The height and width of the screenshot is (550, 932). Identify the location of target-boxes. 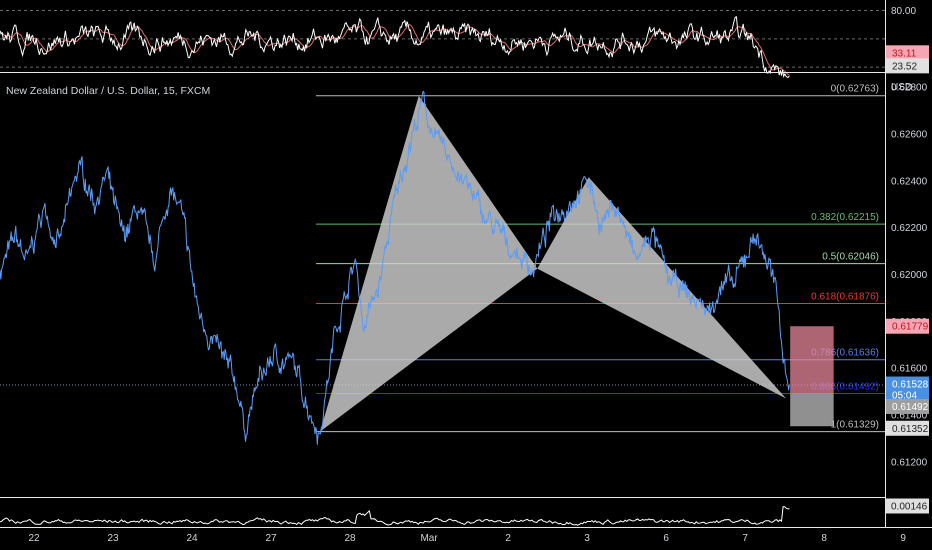
(812, 376).